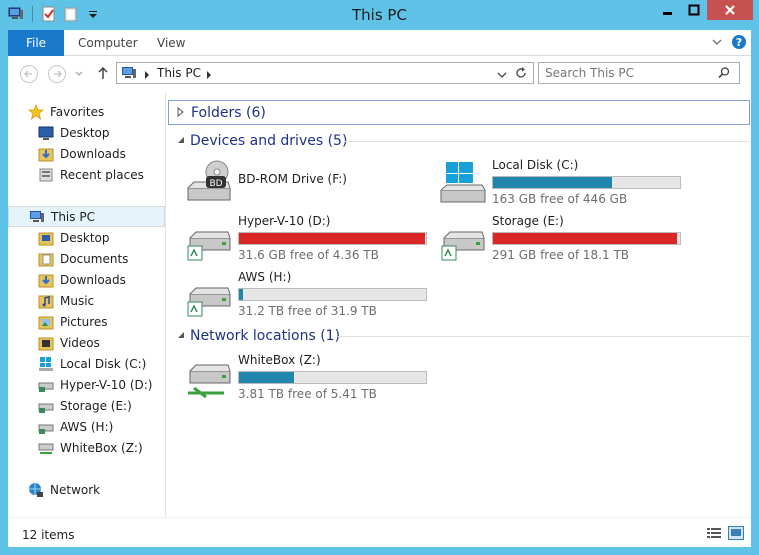 This screenshot has width=759, height=555. I want to click on folders-group: Folders (6), so click(217, 113).